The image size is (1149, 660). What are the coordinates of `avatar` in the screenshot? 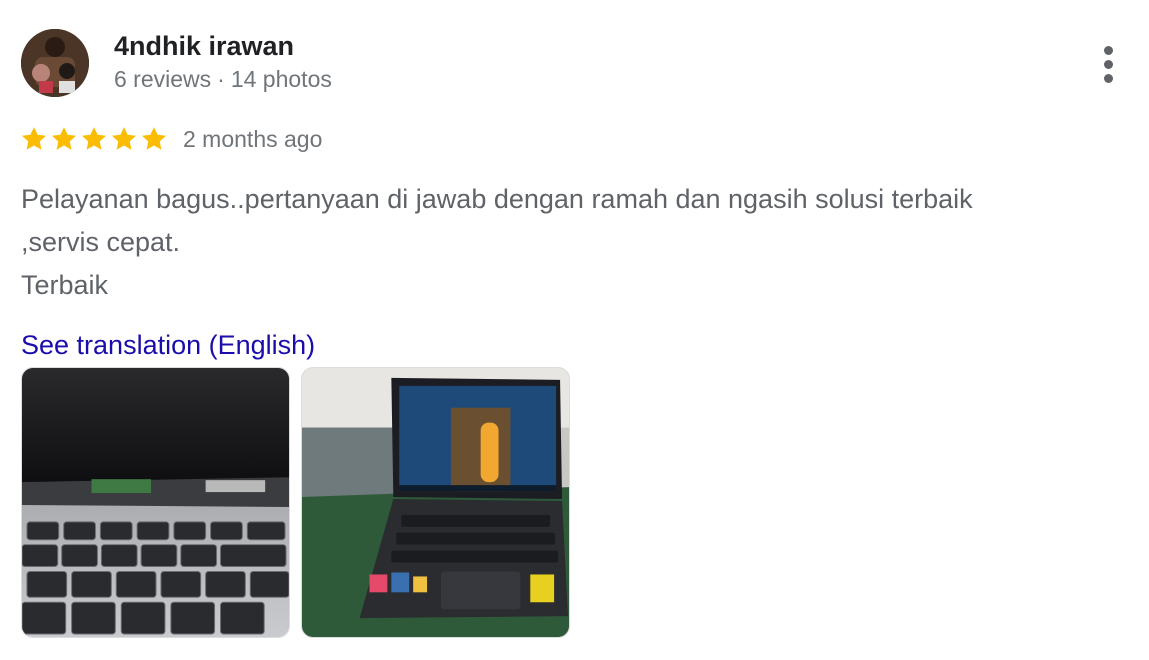 It's located at (55, 63).